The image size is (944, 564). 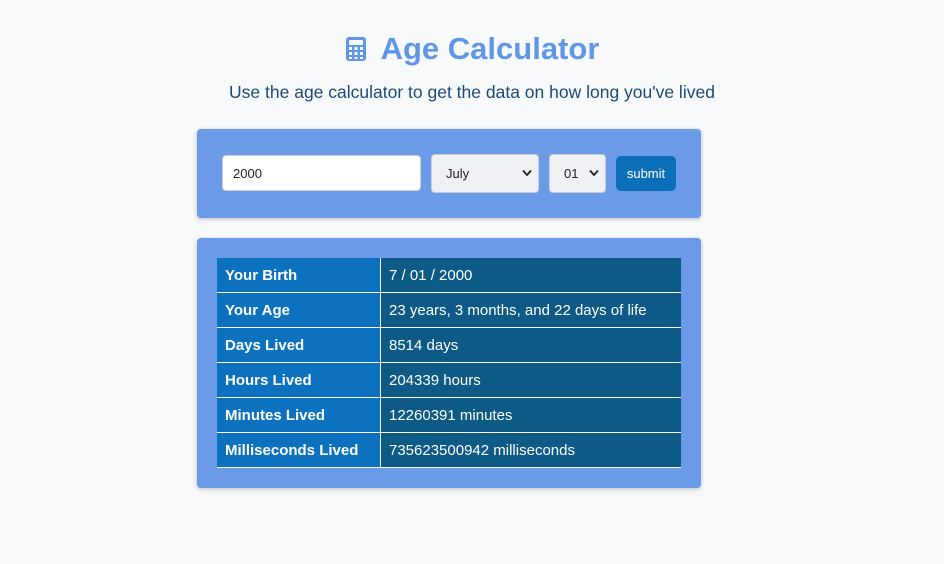 I want to click on birth-date-form: July 01 submit, so click(x=449, y=173).